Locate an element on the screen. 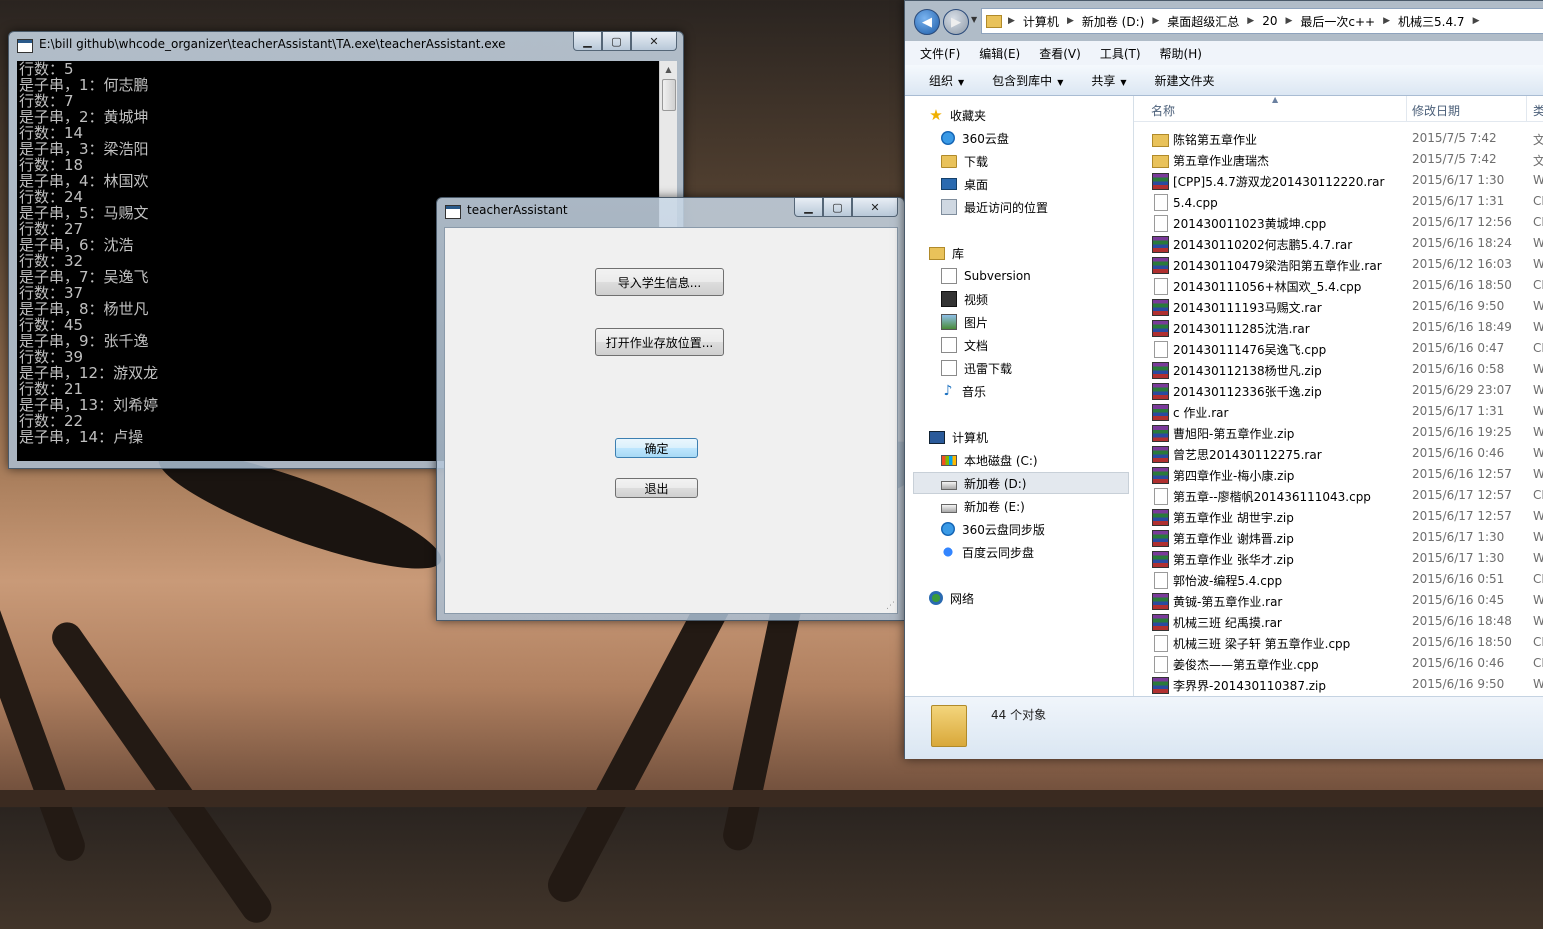 The image size is (1543, 929). ta-titlebar: teacherAssistant ▁ ▢ ✕ is located at coordinates (670, 211).